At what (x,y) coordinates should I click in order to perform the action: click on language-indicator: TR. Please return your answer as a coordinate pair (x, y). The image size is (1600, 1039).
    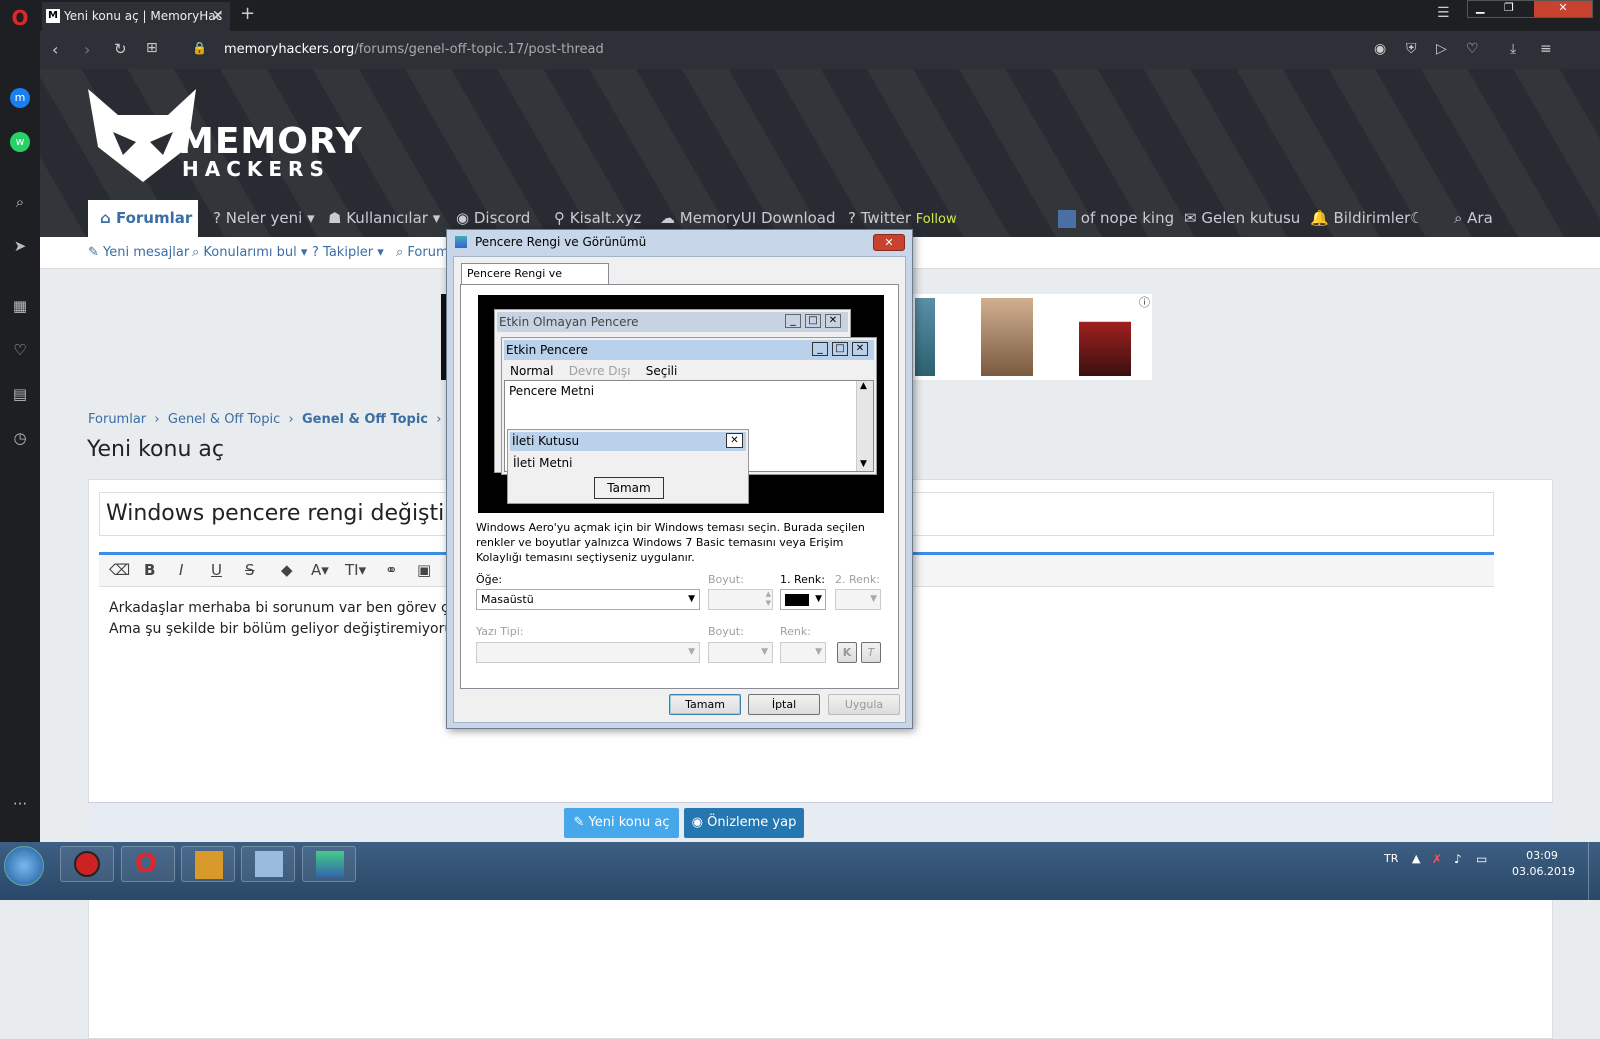
    Looking at the image, I should click on (1391, 858).